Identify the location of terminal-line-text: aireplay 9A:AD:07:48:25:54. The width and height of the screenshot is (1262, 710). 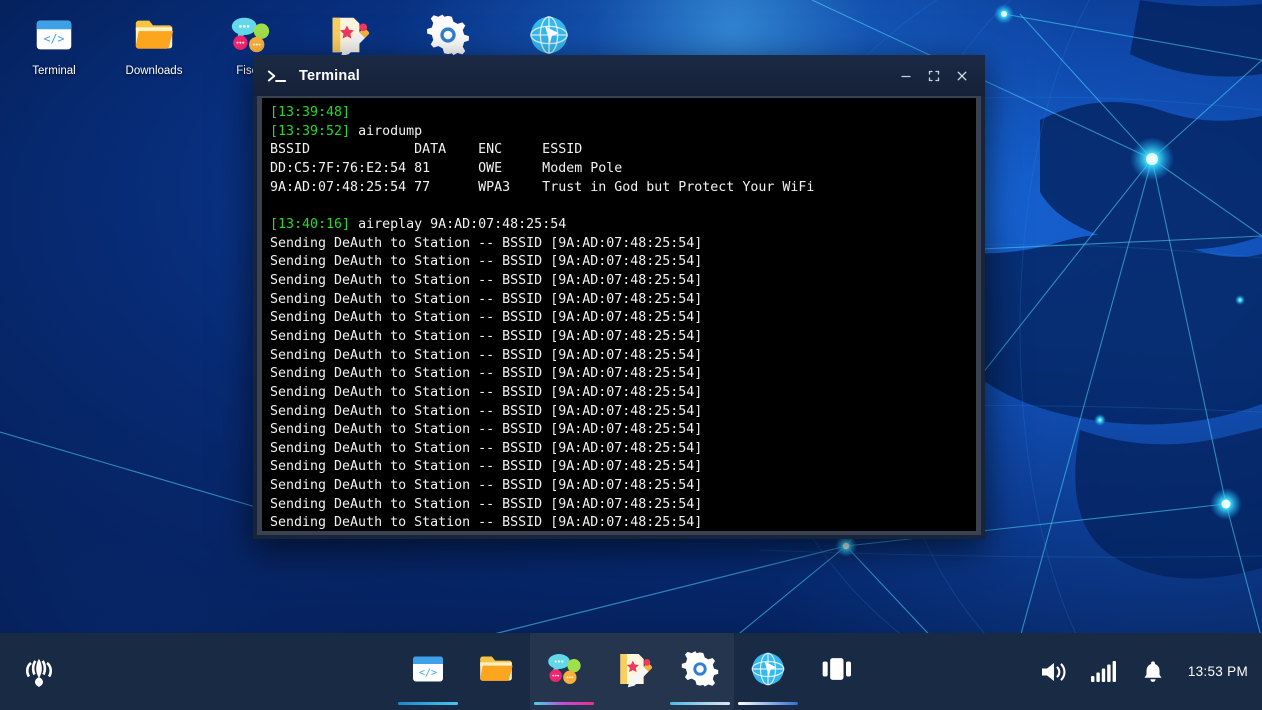
(458, 224).